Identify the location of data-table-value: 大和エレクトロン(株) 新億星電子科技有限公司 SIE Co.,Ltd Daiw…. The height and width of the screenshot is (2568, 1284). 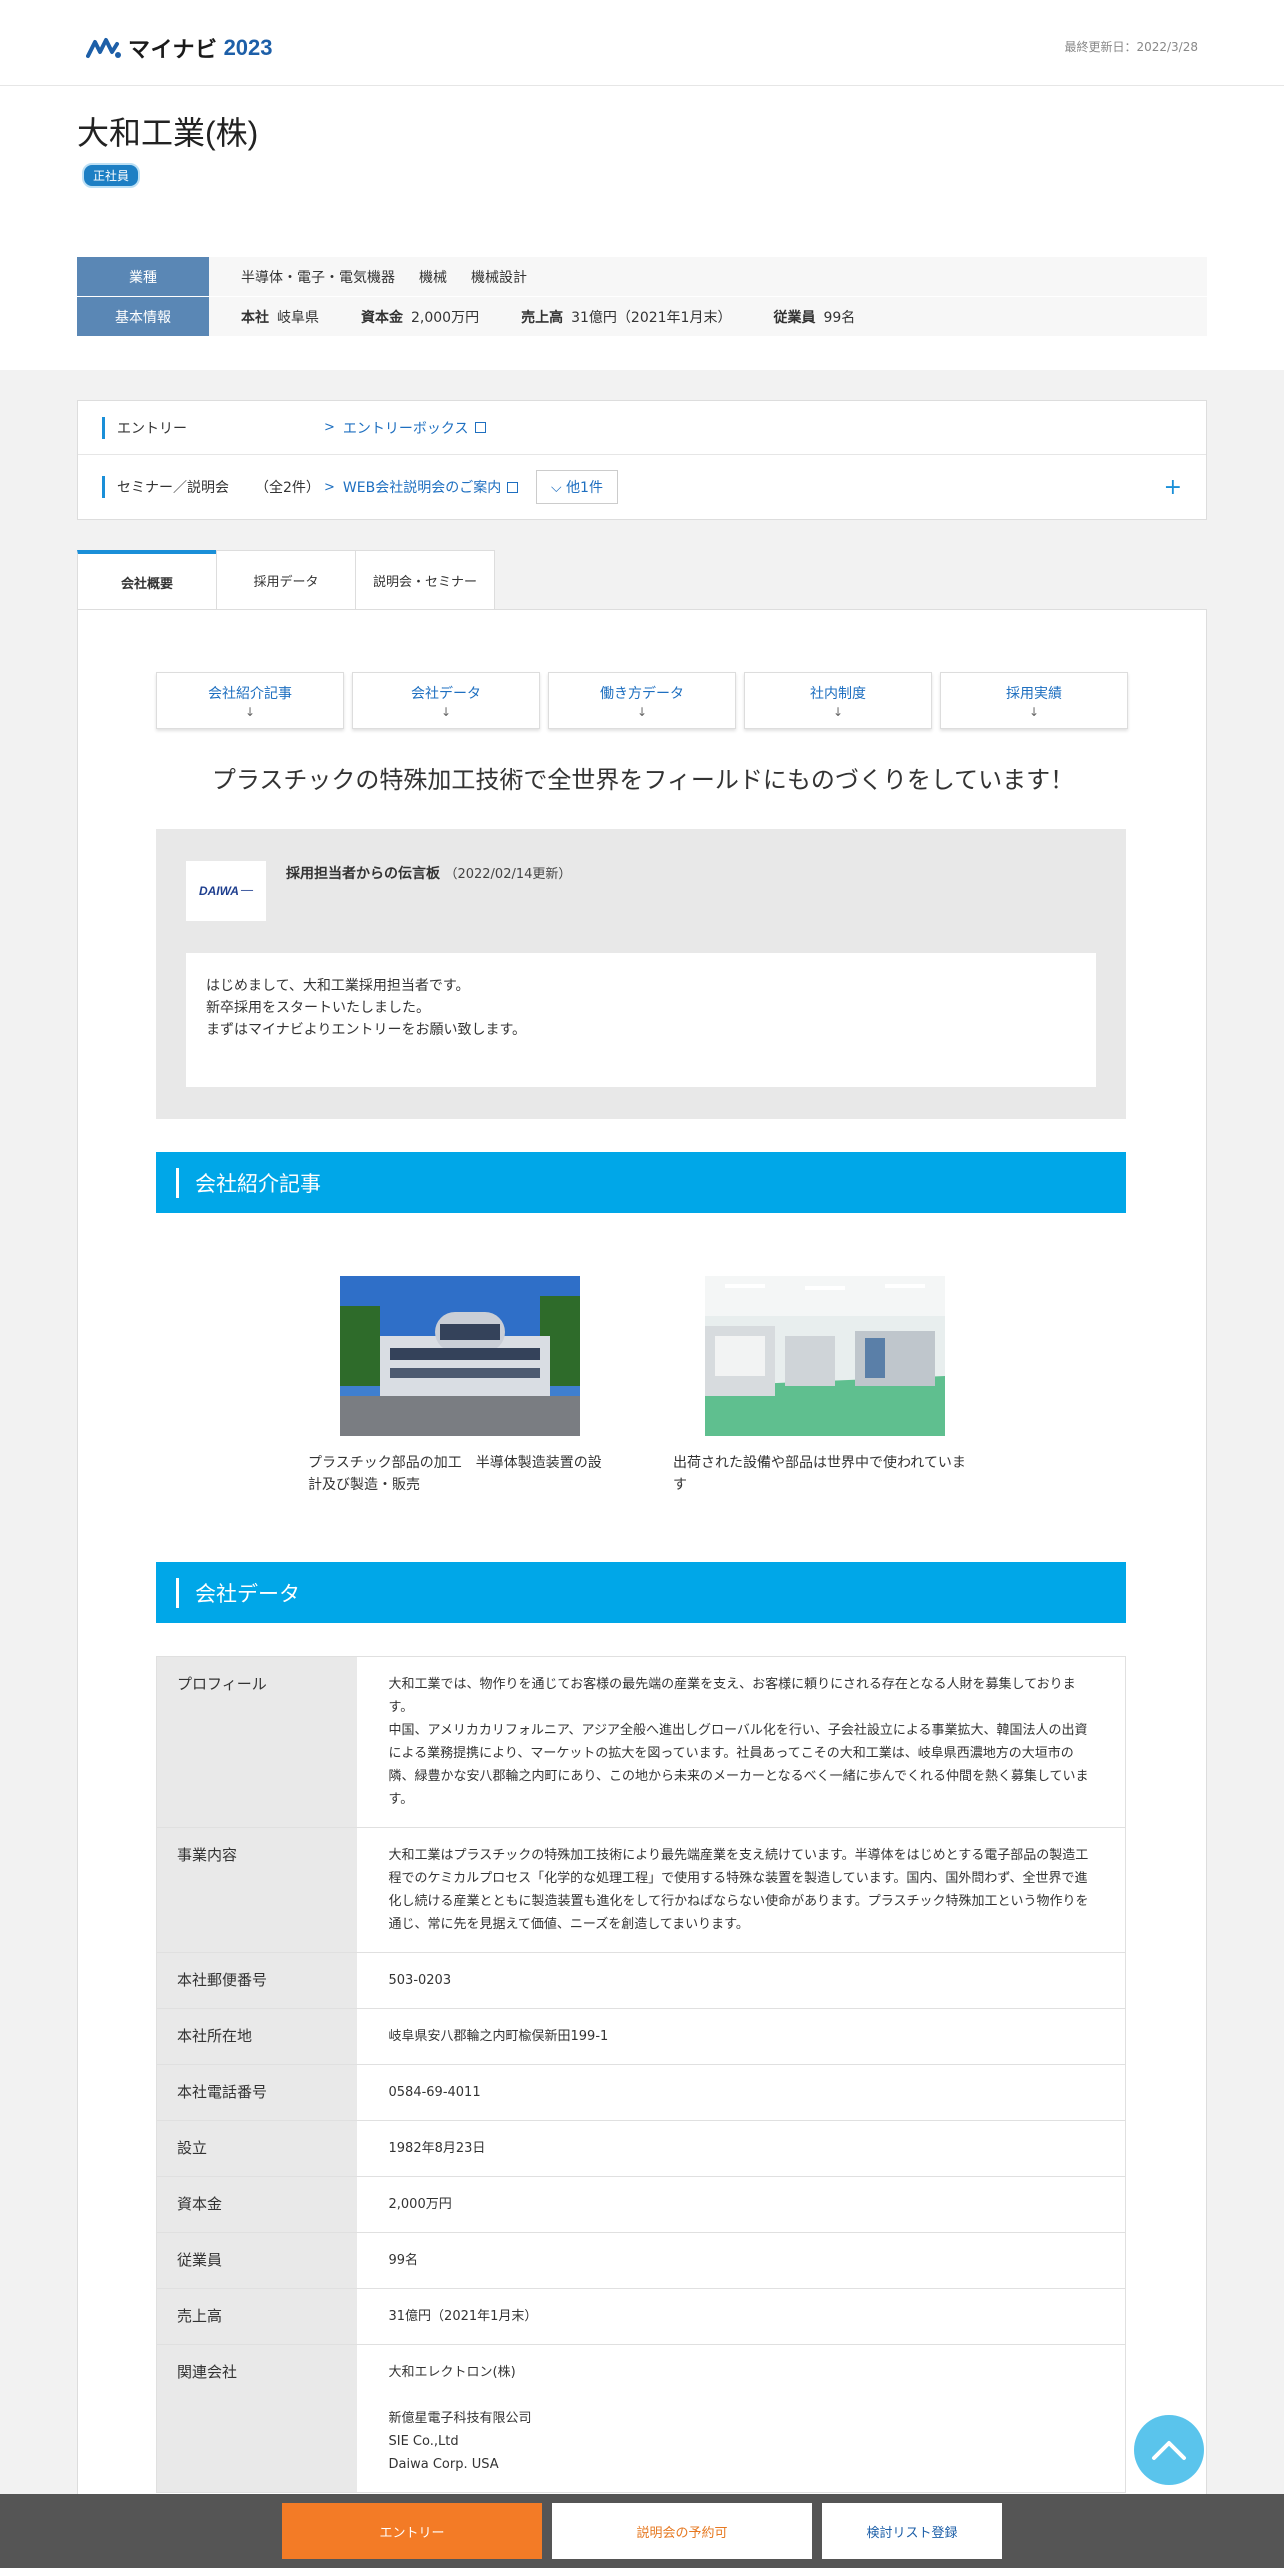
(741, 2418).